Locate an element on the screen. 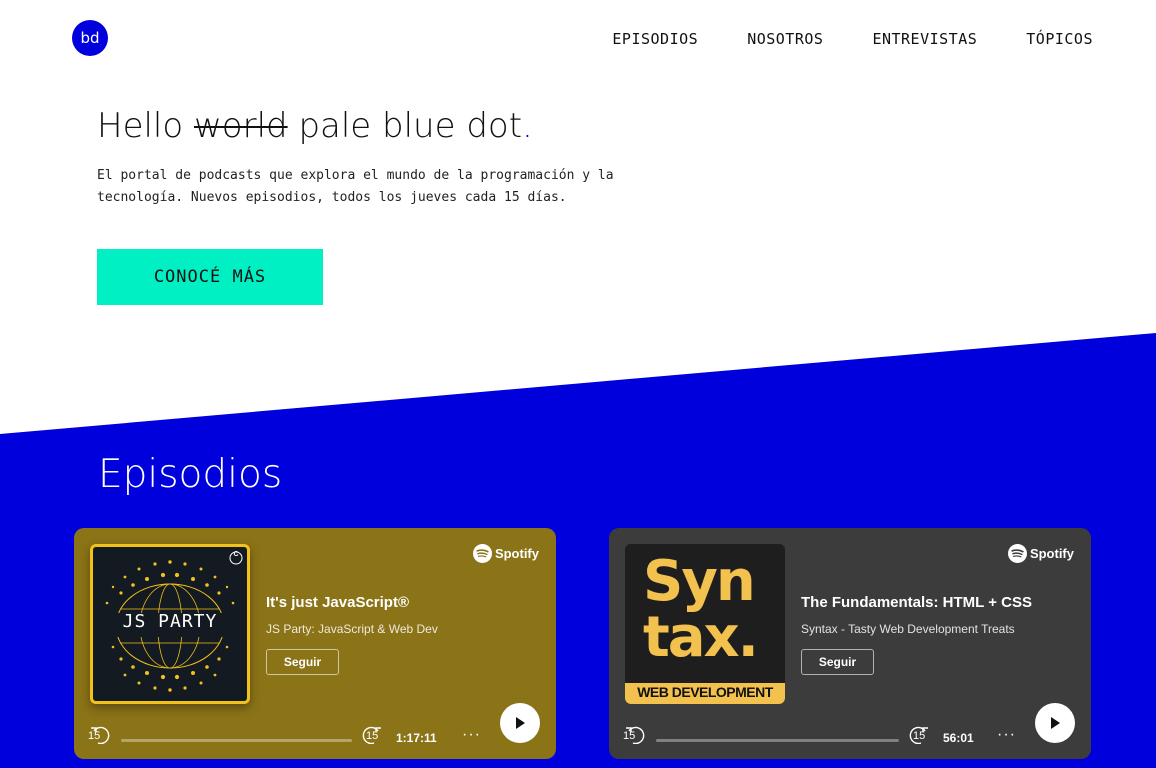 This screenshot has width=1156, height=768. logo-text: bd is located at coordinates (90, 38).